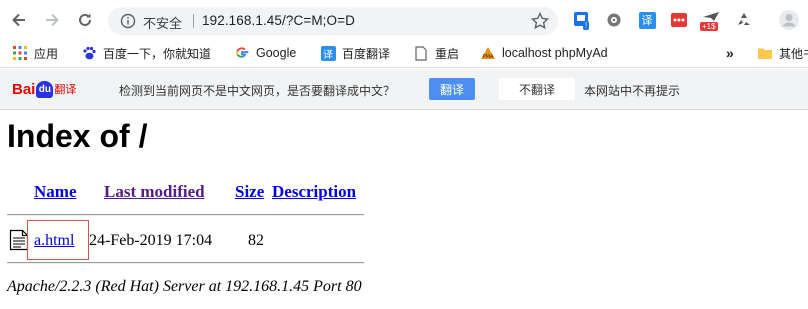 This screenshot has height=309, width=808. Describe the element at coordinates (314, 192) in the screenshot. I see `column-header-description: Description` at that location.